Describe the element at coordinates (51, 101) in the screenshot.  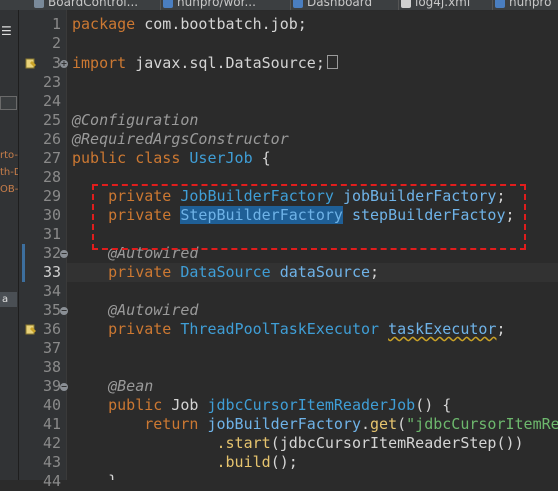
I see `line-number: 24` at that location.